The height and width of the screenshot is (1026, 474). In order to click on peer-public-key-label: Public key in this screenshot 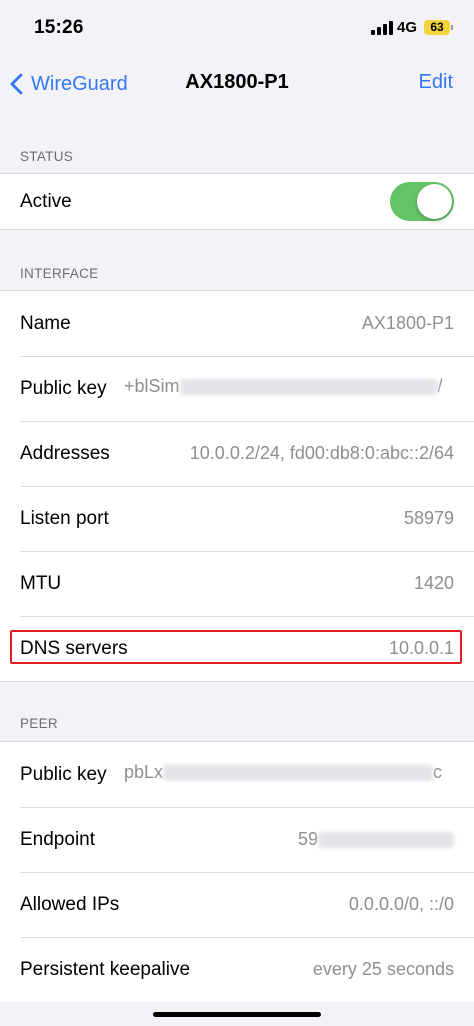, I will do `click(63, 774)`.